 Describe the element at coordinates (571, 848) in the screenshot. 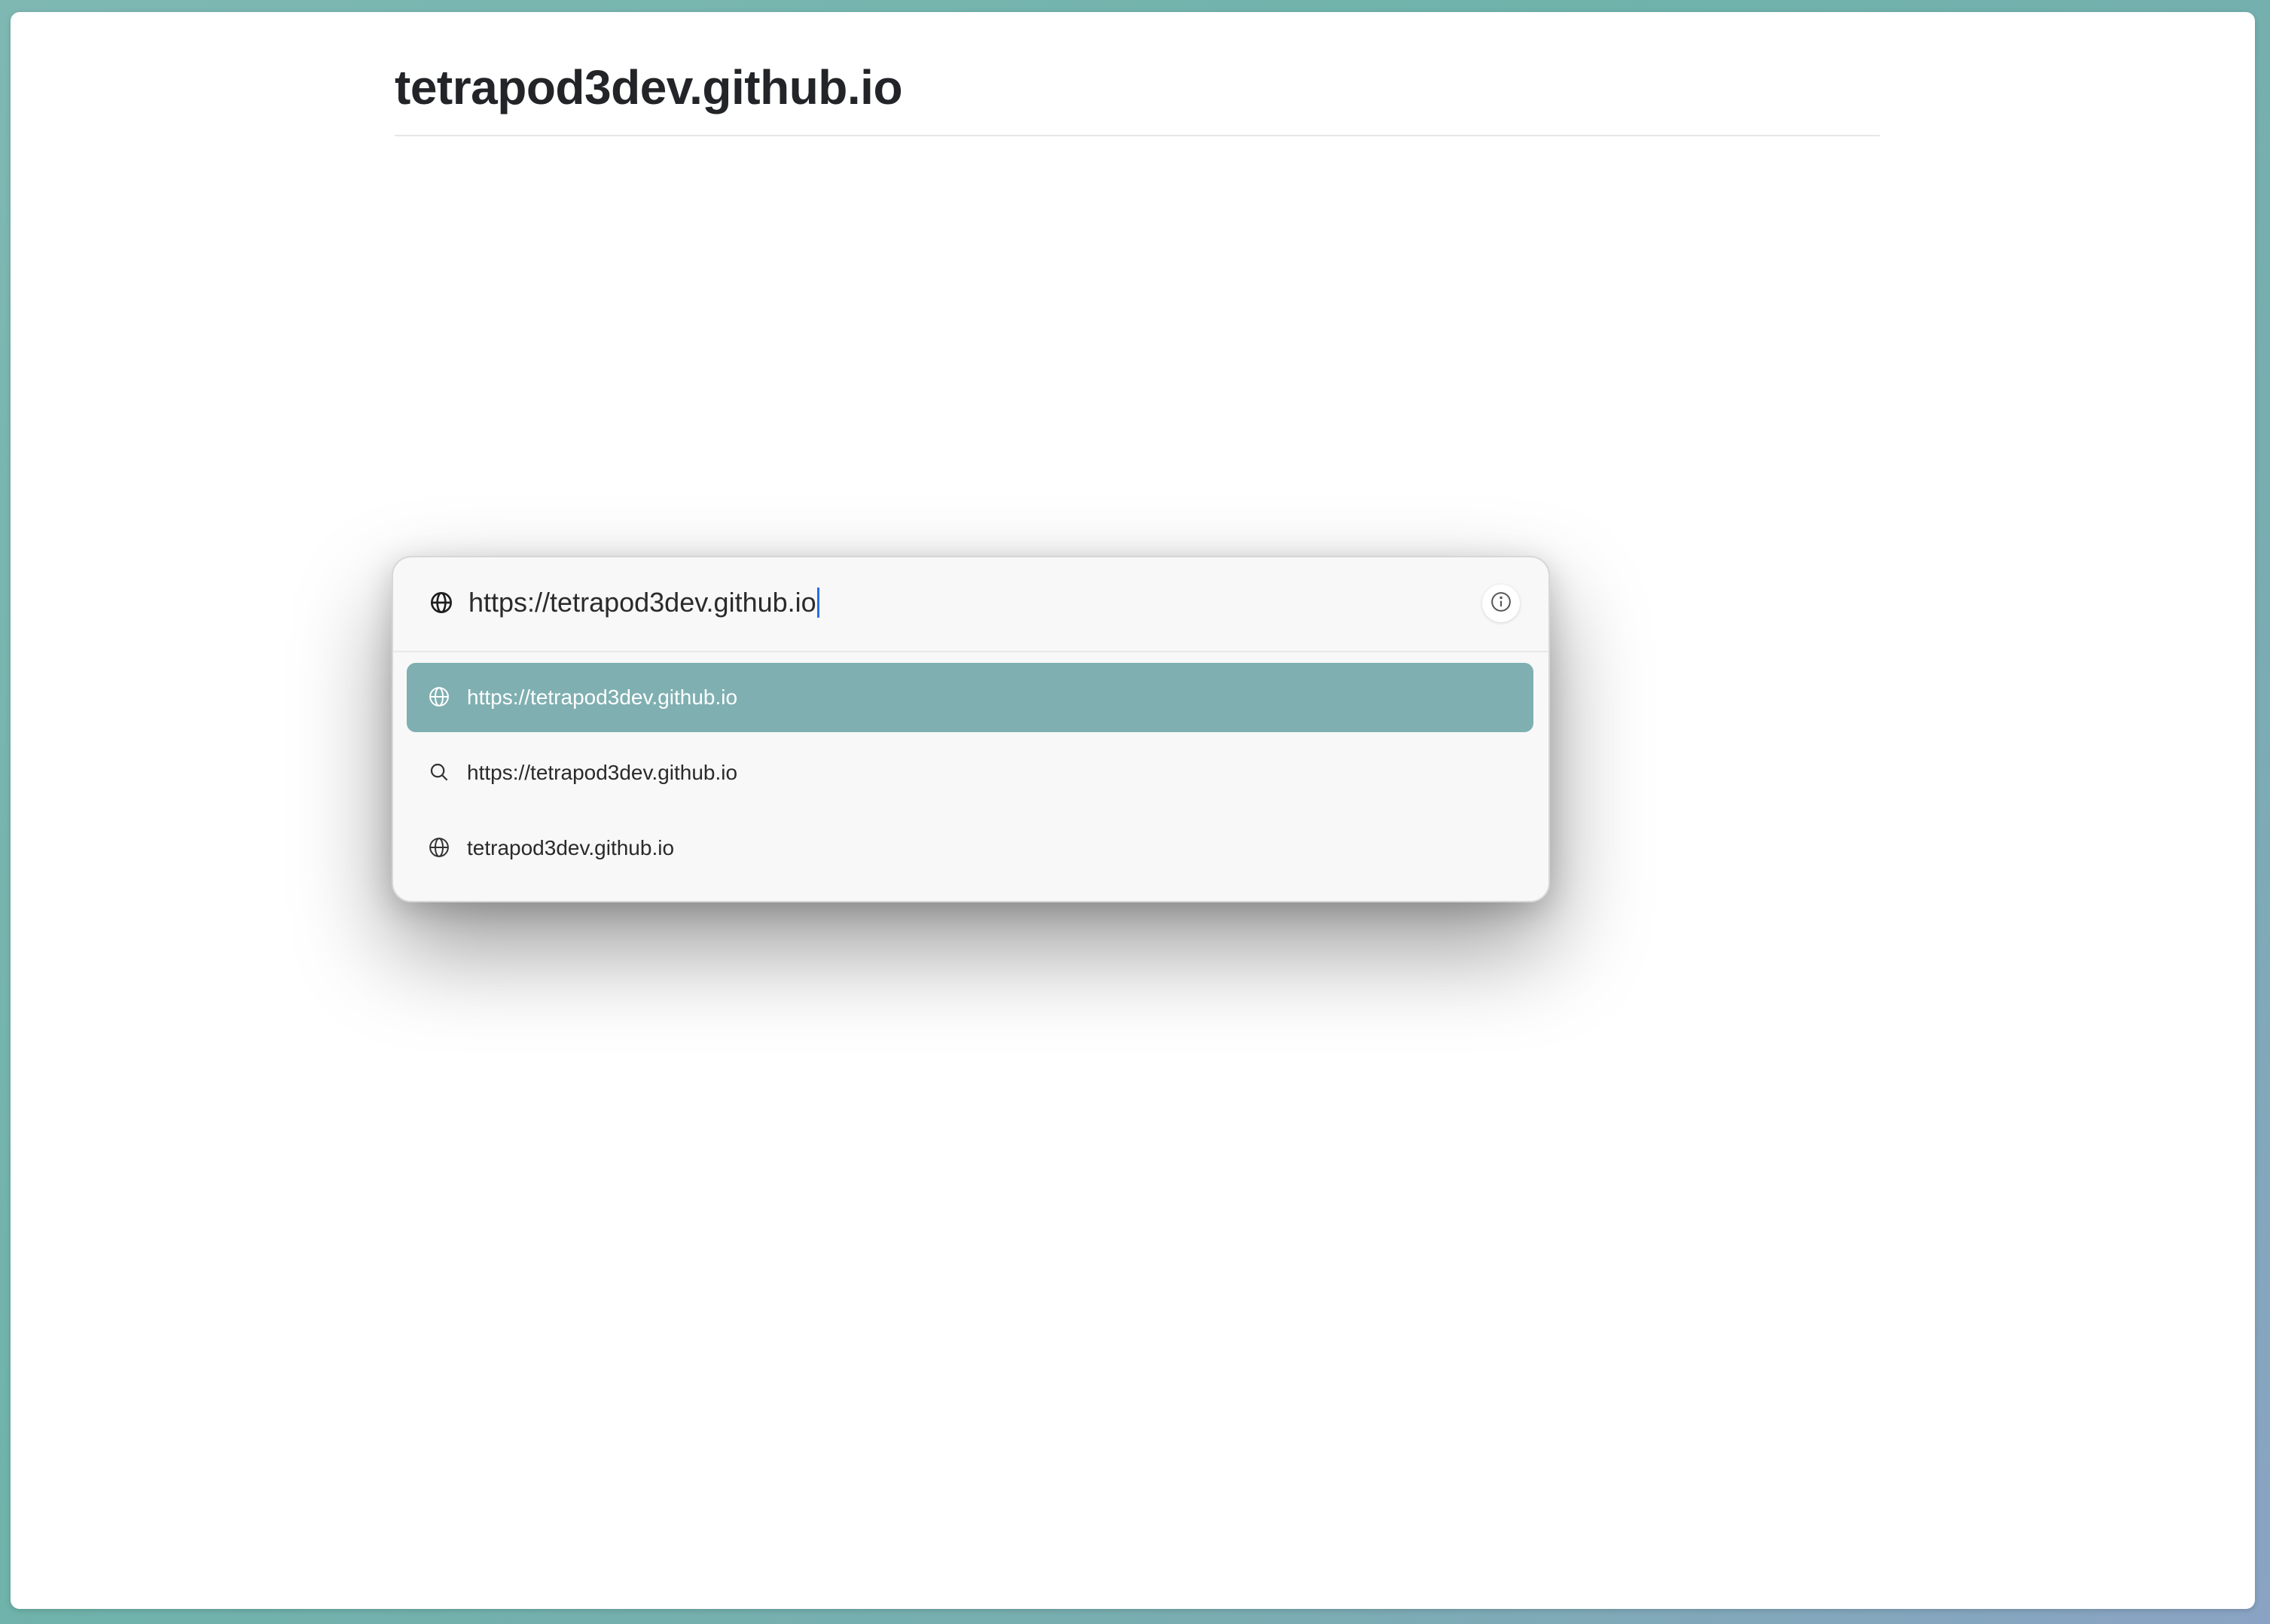

I see `suggestion-label: tetrapod3dev.github.io` at that location.